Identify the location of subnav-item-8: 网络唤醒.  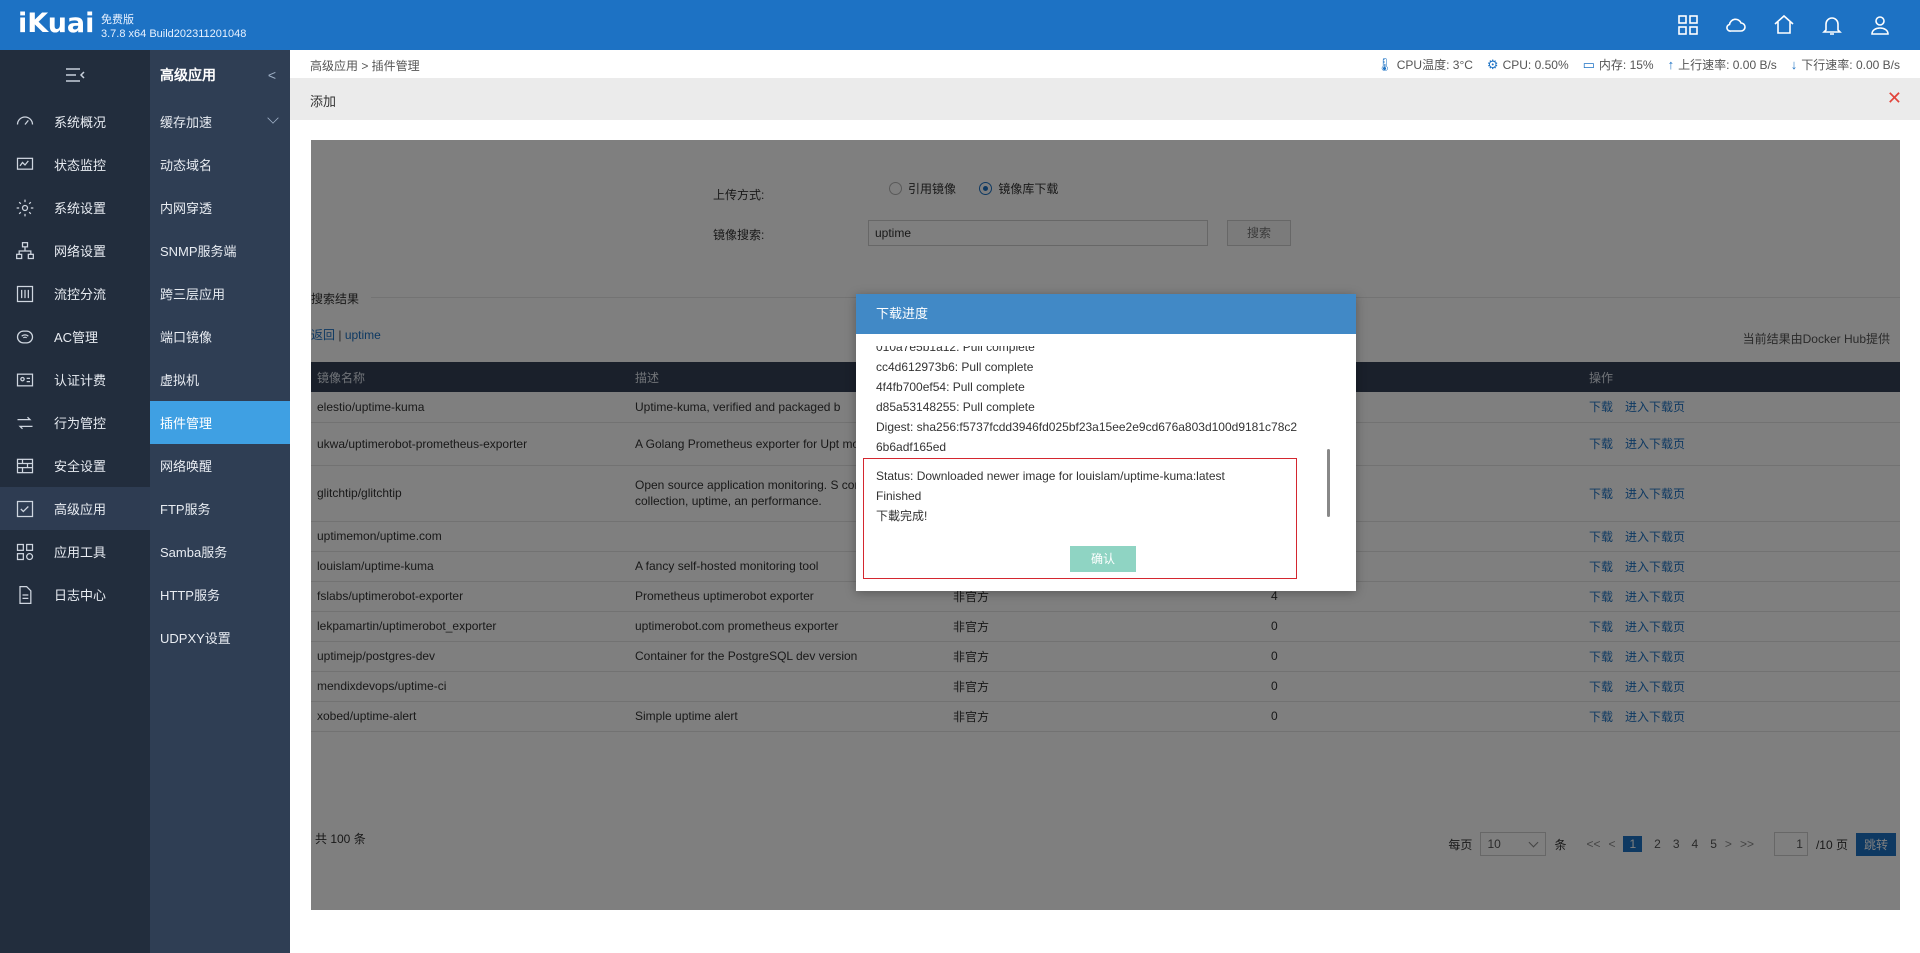
(220, 465).